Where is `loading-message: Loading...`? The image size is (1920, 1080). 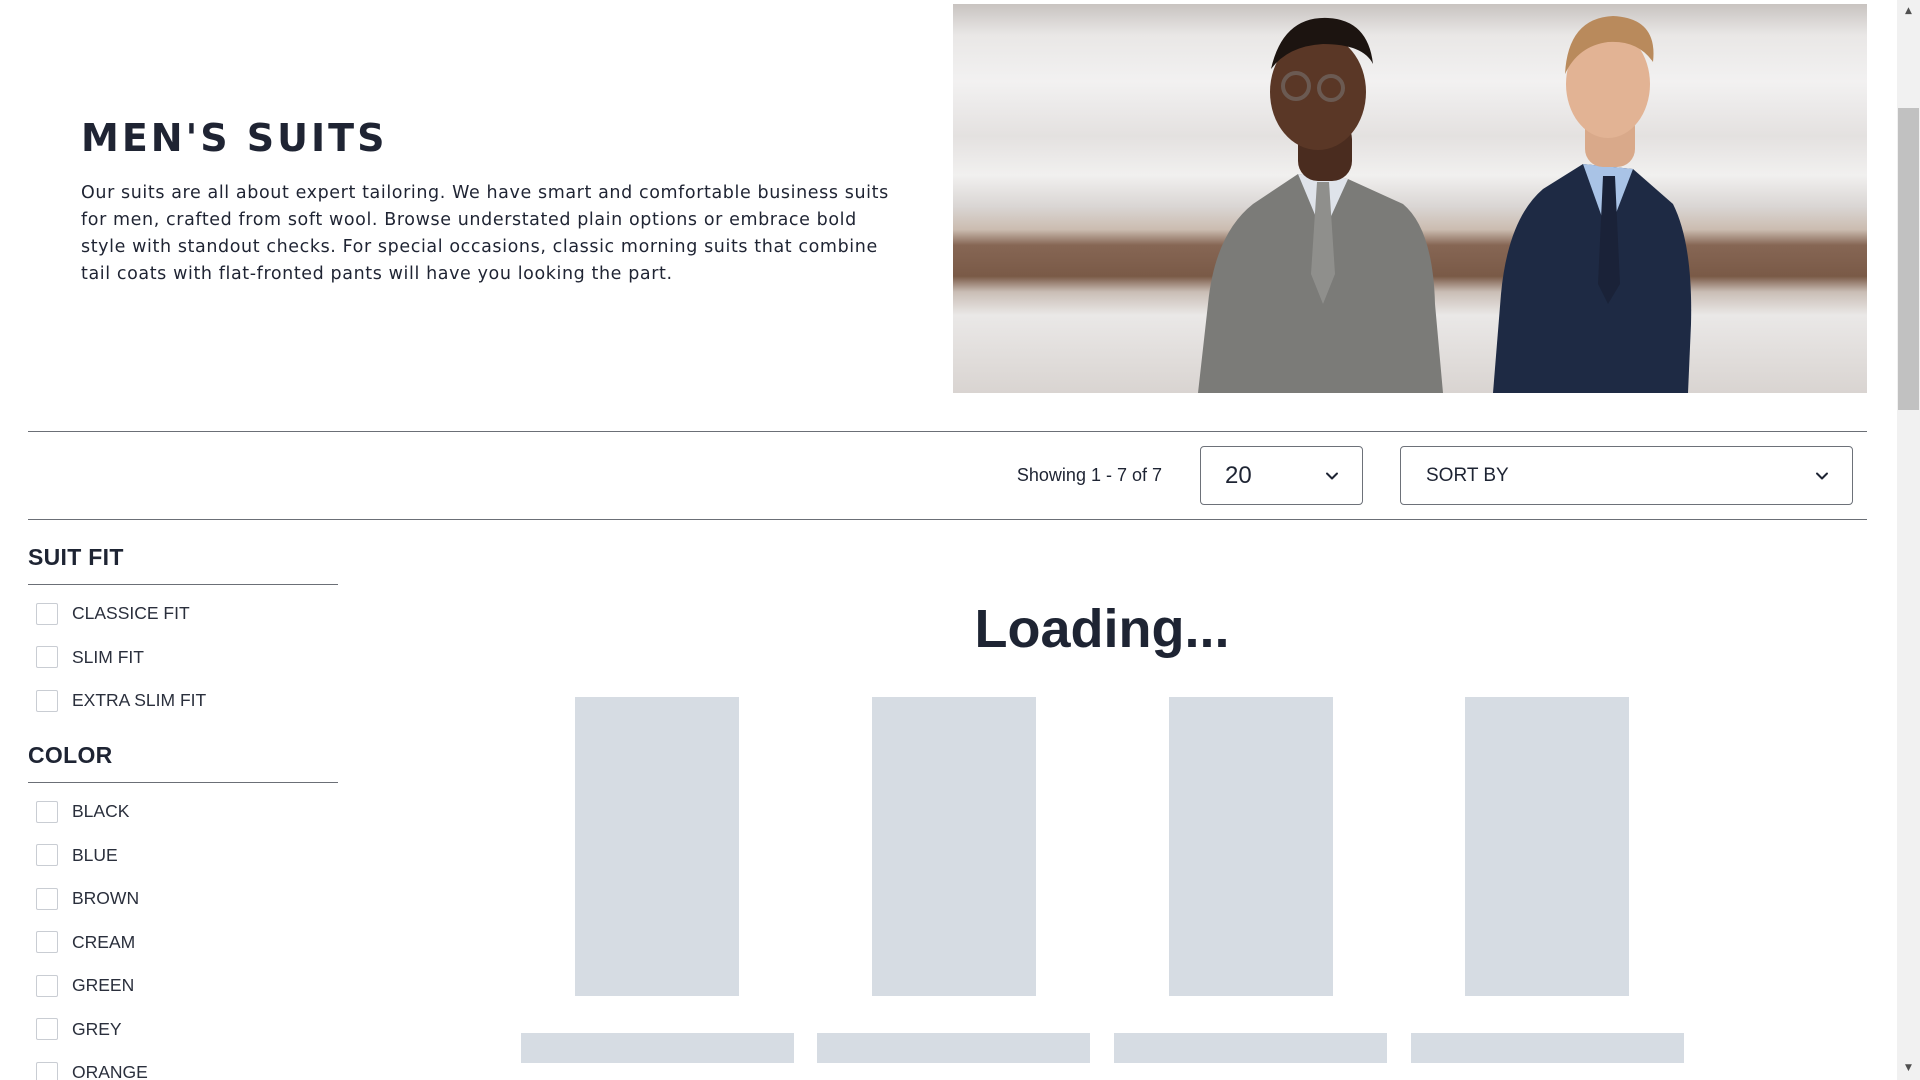
loading-message: Loading... is located at coordinates (1102, 629).